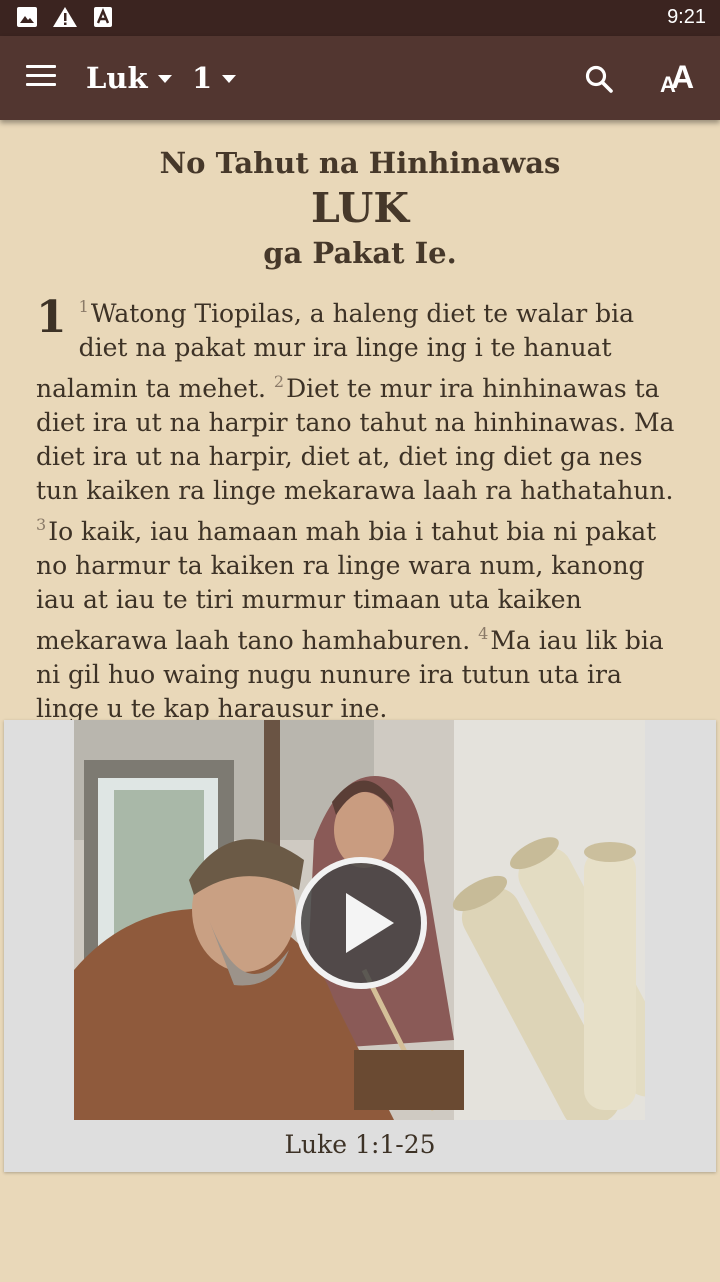  I want to click on warning-icon, so click(65, 17).